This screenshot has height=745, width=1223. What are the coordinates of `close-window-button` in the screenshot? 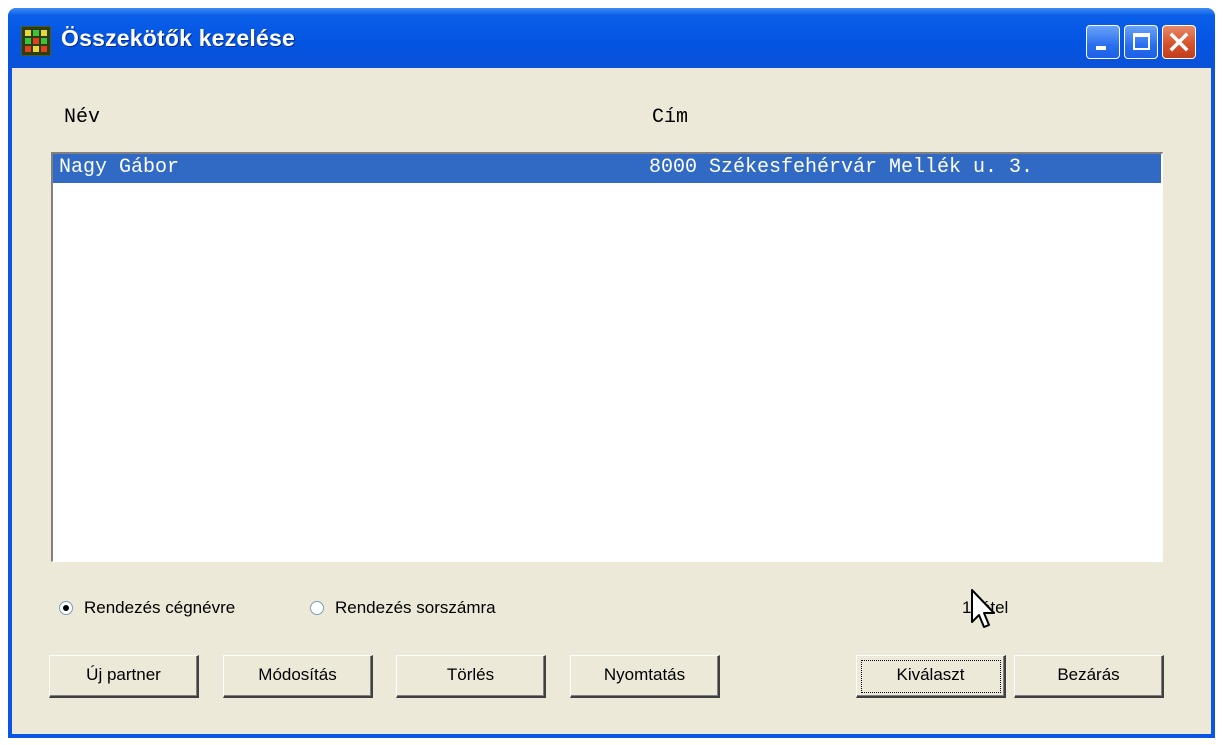 It's located at (1179, 42).